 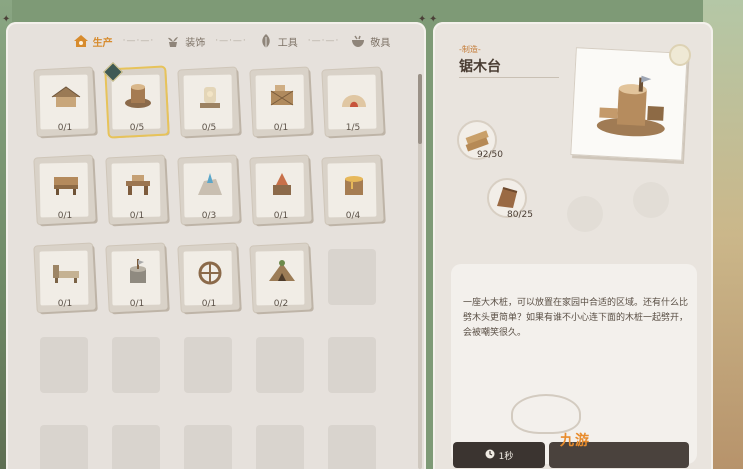 What do you see at coordinates (509, 77) in the screenshot?
I see `title-divider` at bounding box center [509, 77].